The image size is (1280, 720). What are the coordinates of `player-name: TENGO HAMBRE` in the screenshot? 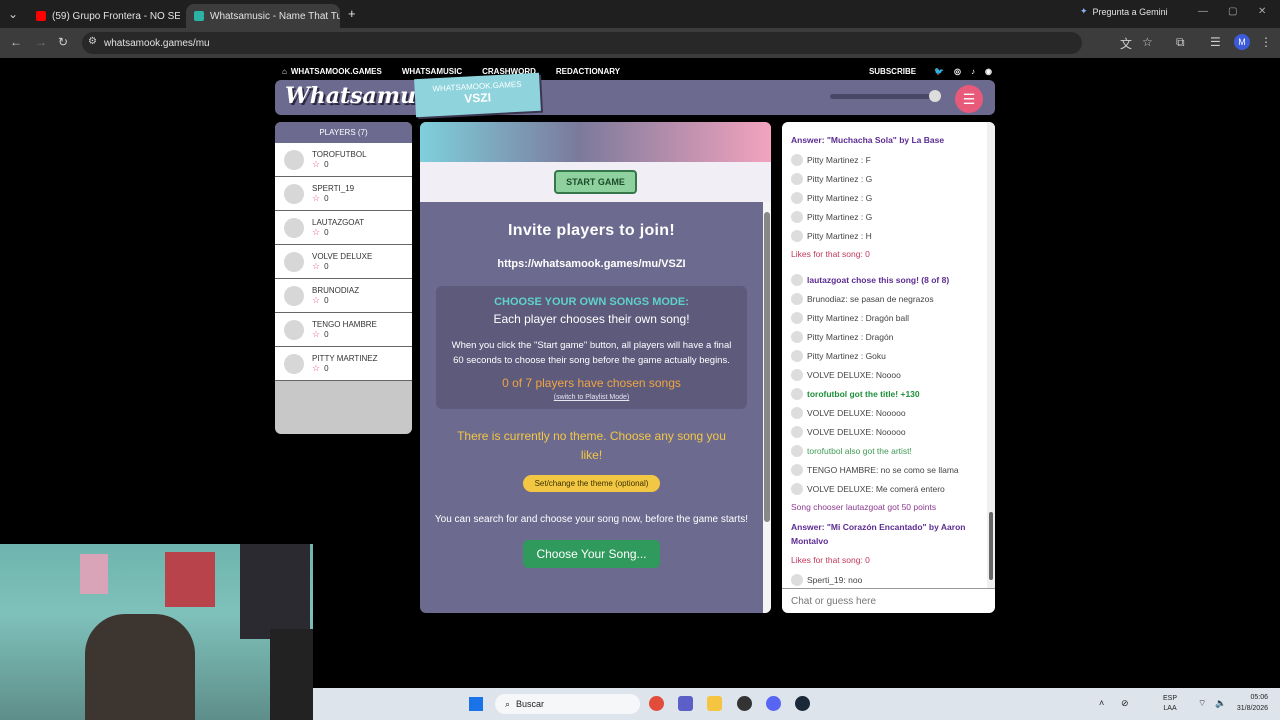 It's located at (344, 324).